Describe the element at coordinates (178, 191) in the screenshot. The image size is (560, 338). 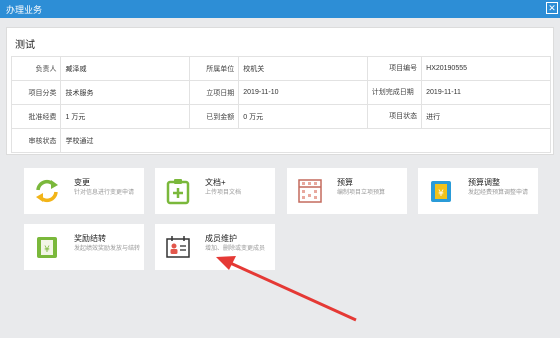
I see `document-add-icon` at that location.